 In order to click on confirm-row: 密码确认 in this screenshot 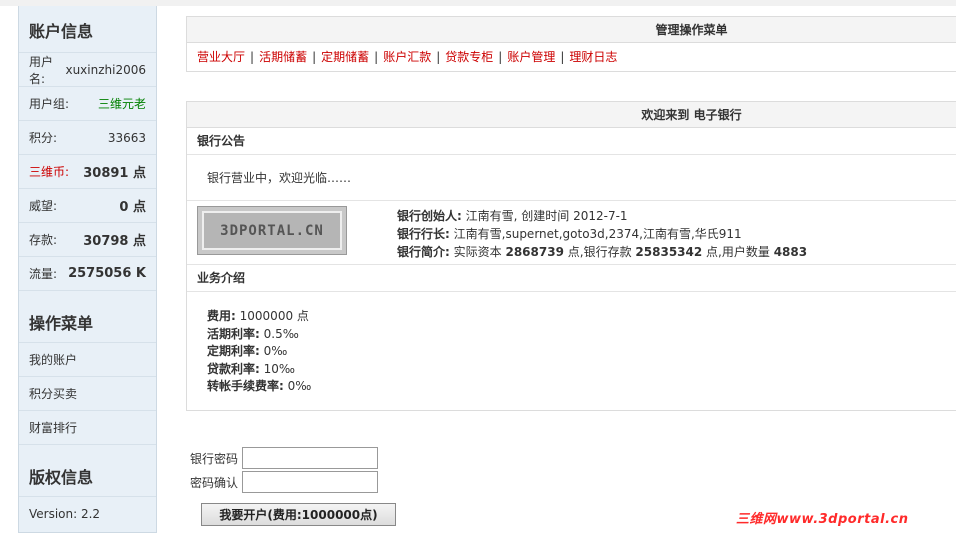, I will do `click(284, 482)`.